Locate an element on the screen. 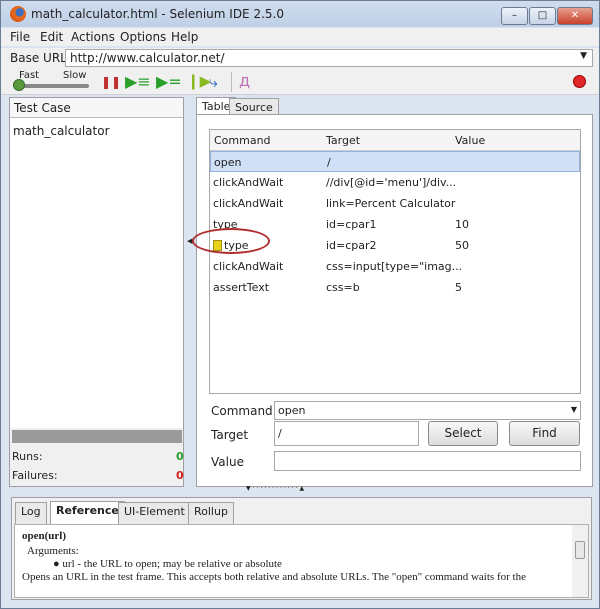  menu-edit: Edit is located at coordinates (51, 37).